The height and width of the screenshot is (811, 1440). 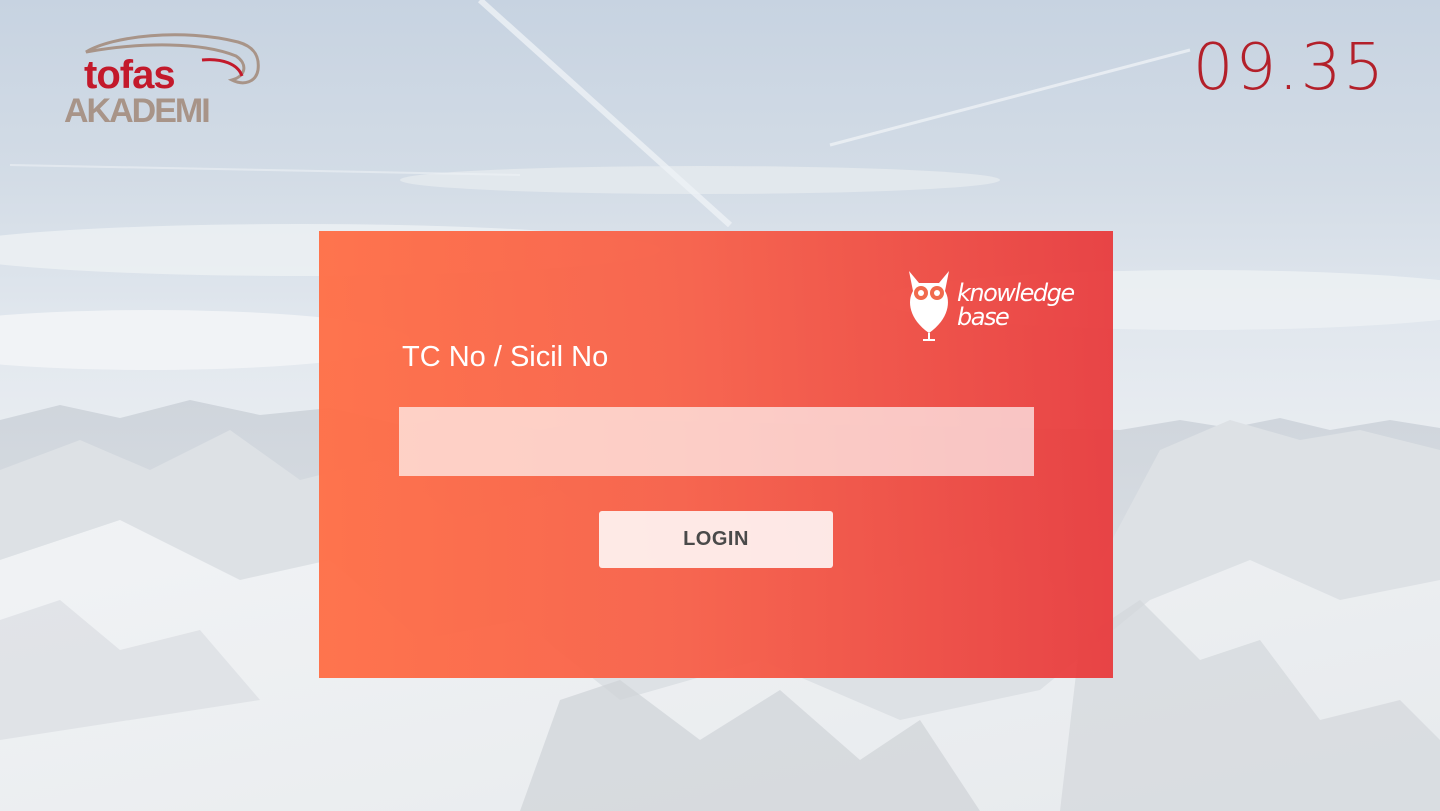 What do you see at coordinates (1289, 68) in the screenshot?
I see `clock-time: 09.35` at bounding box center [1289, 68].